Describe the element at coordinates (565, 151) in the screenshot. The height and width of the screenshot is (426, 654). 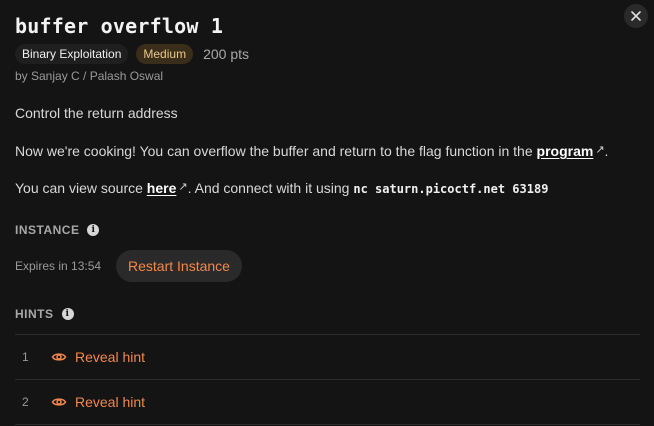
I see `program-link: program` at that location.